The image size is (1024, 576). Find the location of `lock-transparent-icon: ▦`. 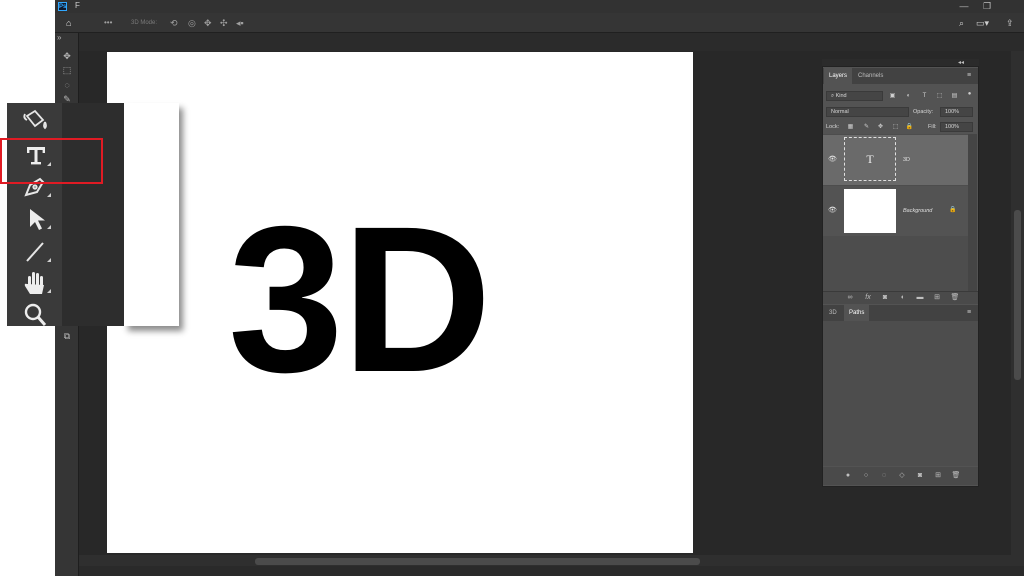

lock-transparent-icon: ▦ is located at coordinates (850, 127).